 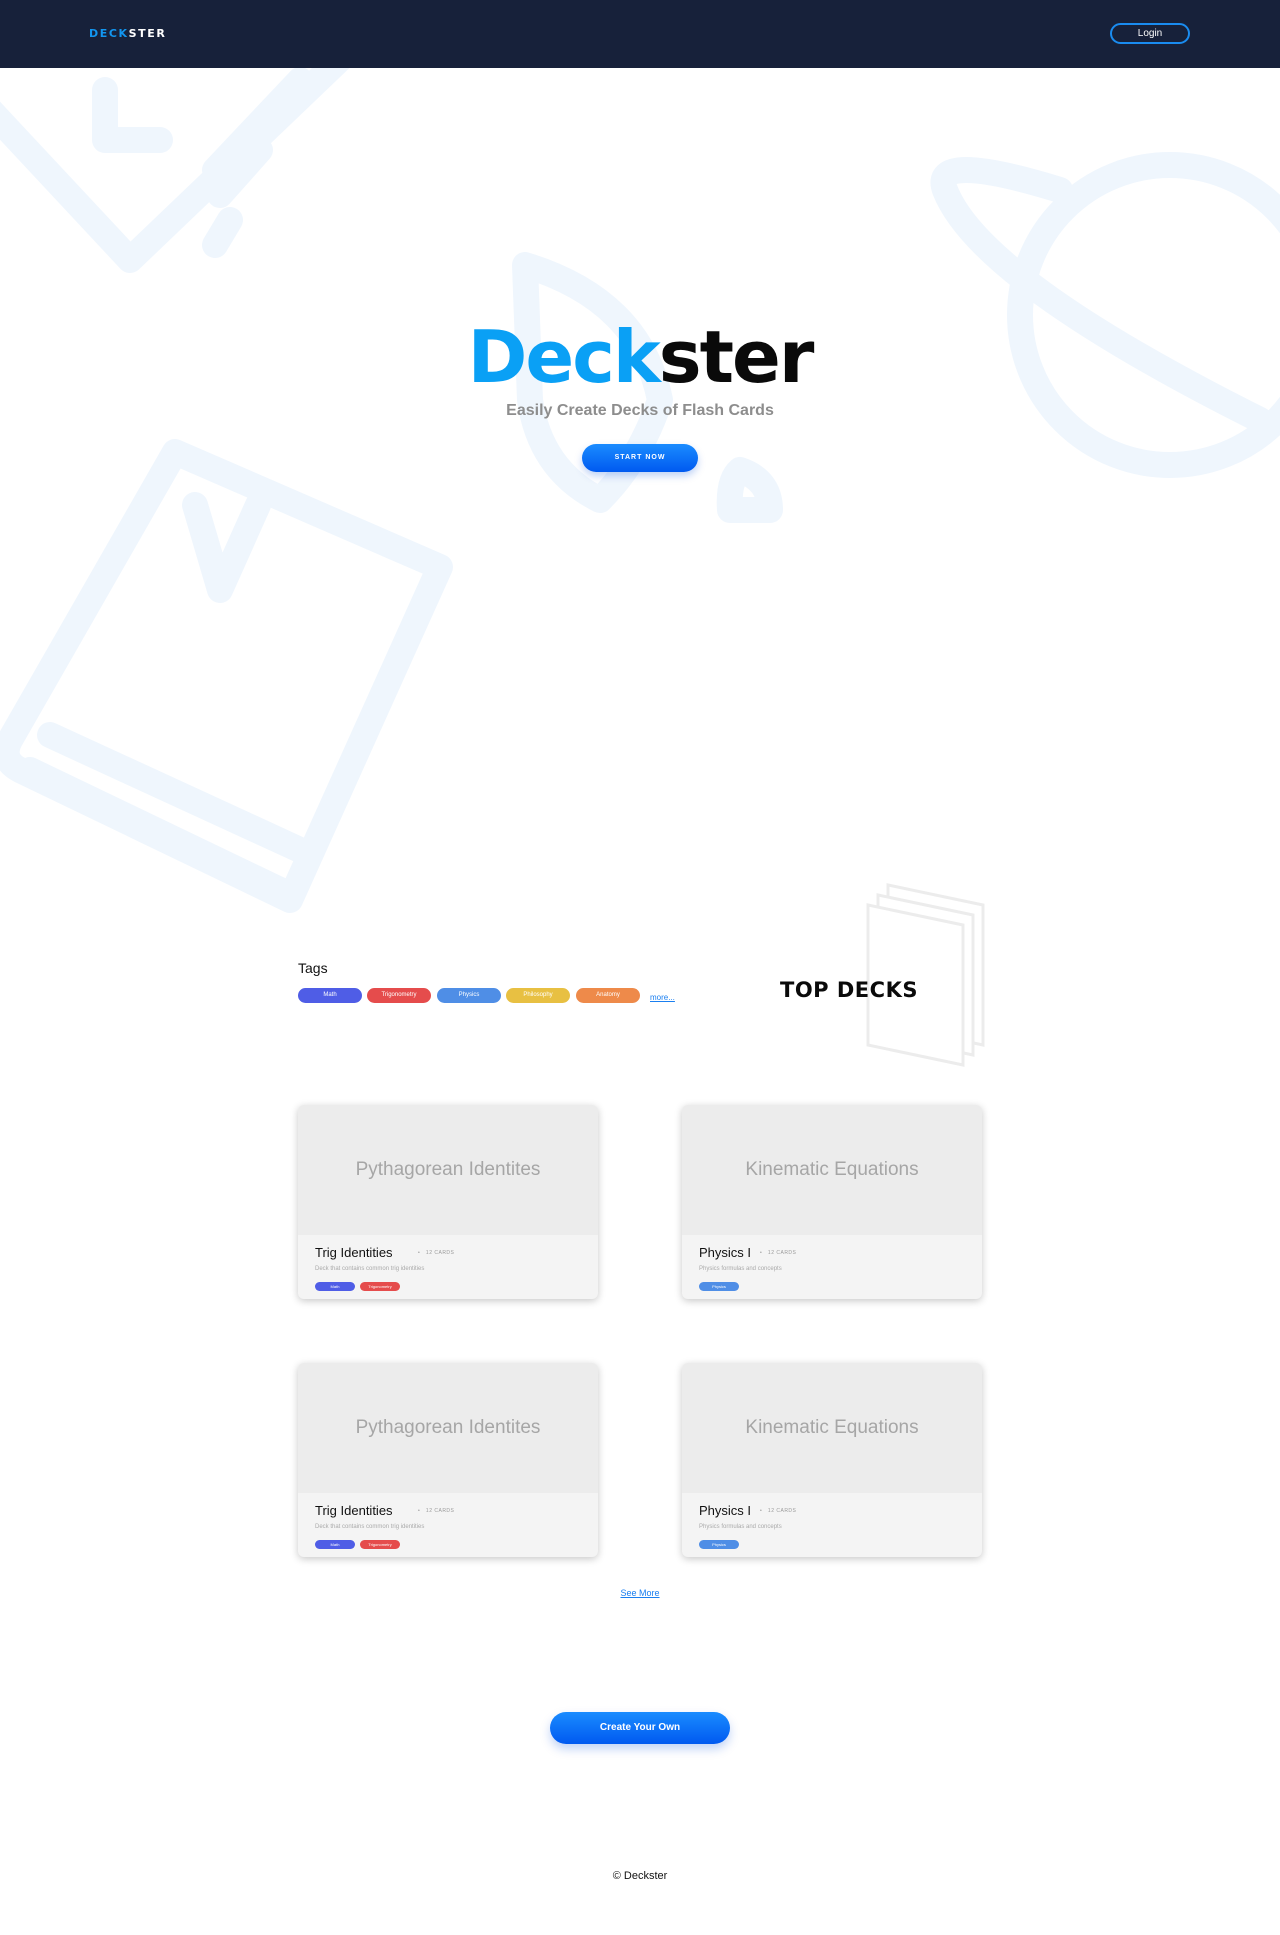 What do you see at coordinates (608, 995) in the screenshot?
I see `tag-anatomy: Anatomy` at bounding box center [608, 995].